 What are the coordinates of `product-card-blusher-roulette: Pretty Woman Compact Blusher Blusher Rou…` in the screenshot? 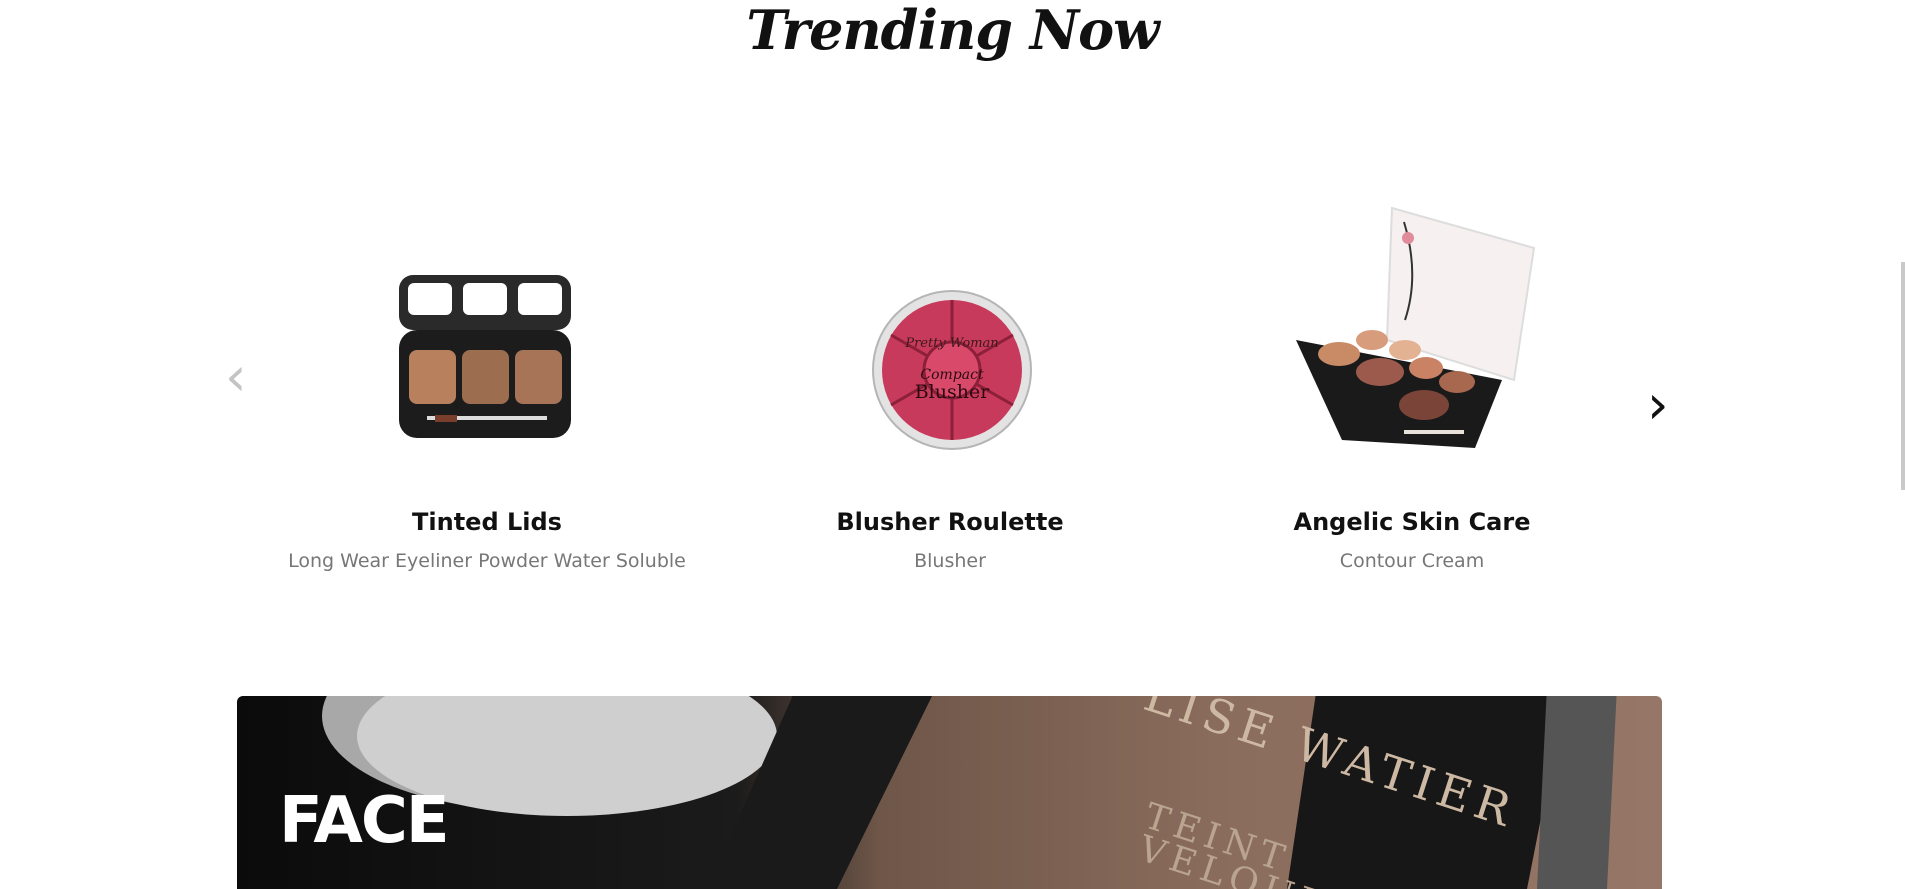 It's located at (950, 381).